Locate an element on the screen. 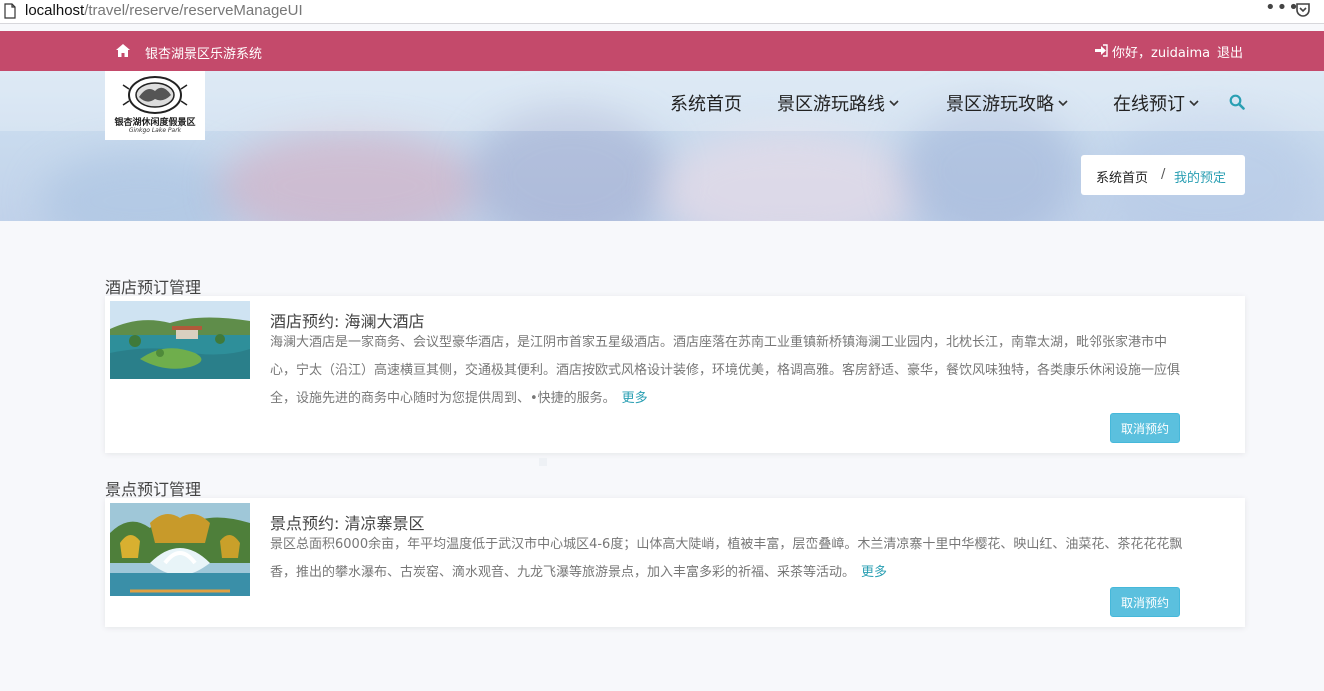  nav-home-label: 系统首页 is located at coordinates (706, 104).